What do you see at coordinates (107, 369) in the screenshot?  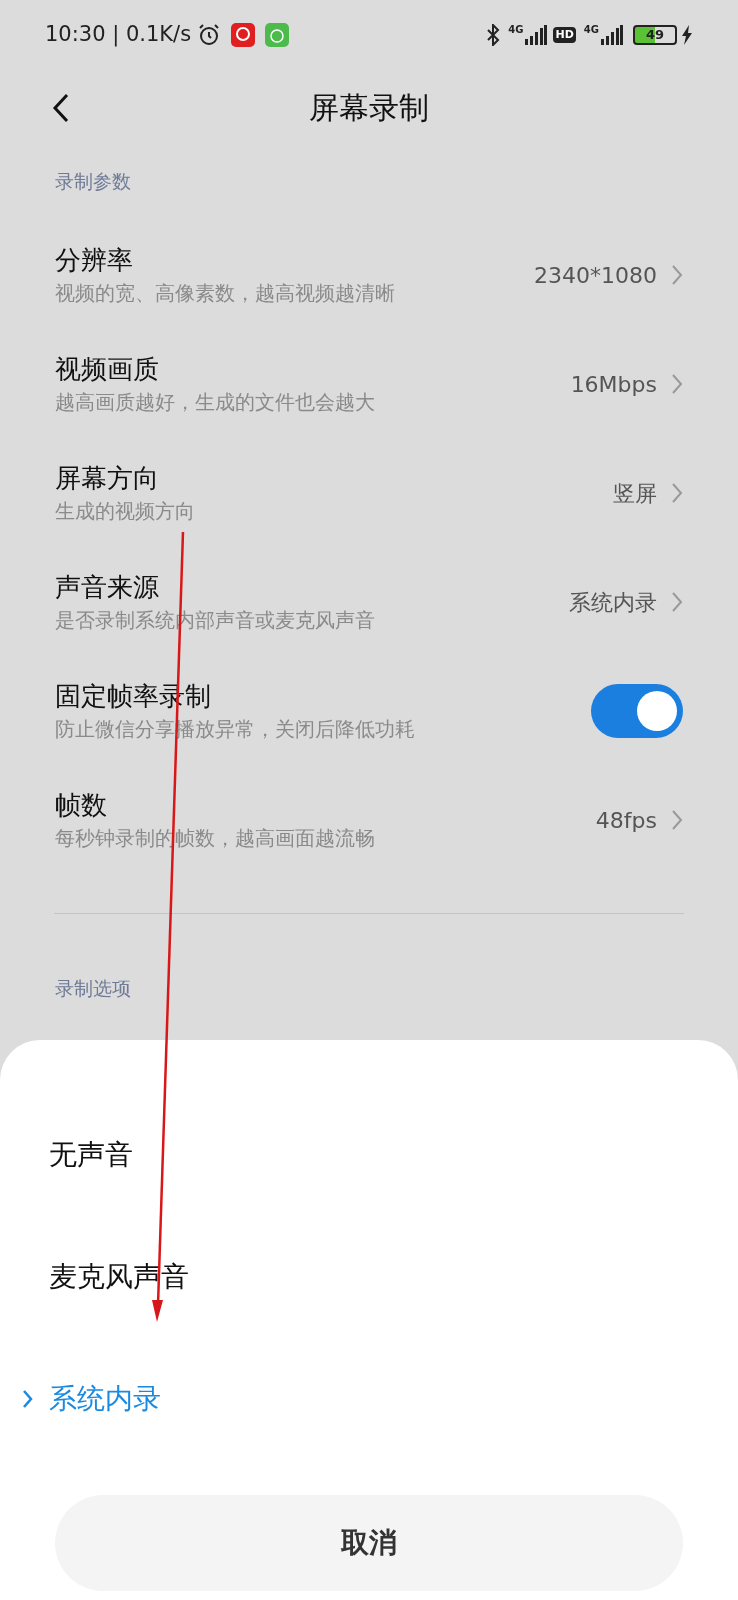 I see `setting-title: 视频画质` at bounding box center [107, 369].